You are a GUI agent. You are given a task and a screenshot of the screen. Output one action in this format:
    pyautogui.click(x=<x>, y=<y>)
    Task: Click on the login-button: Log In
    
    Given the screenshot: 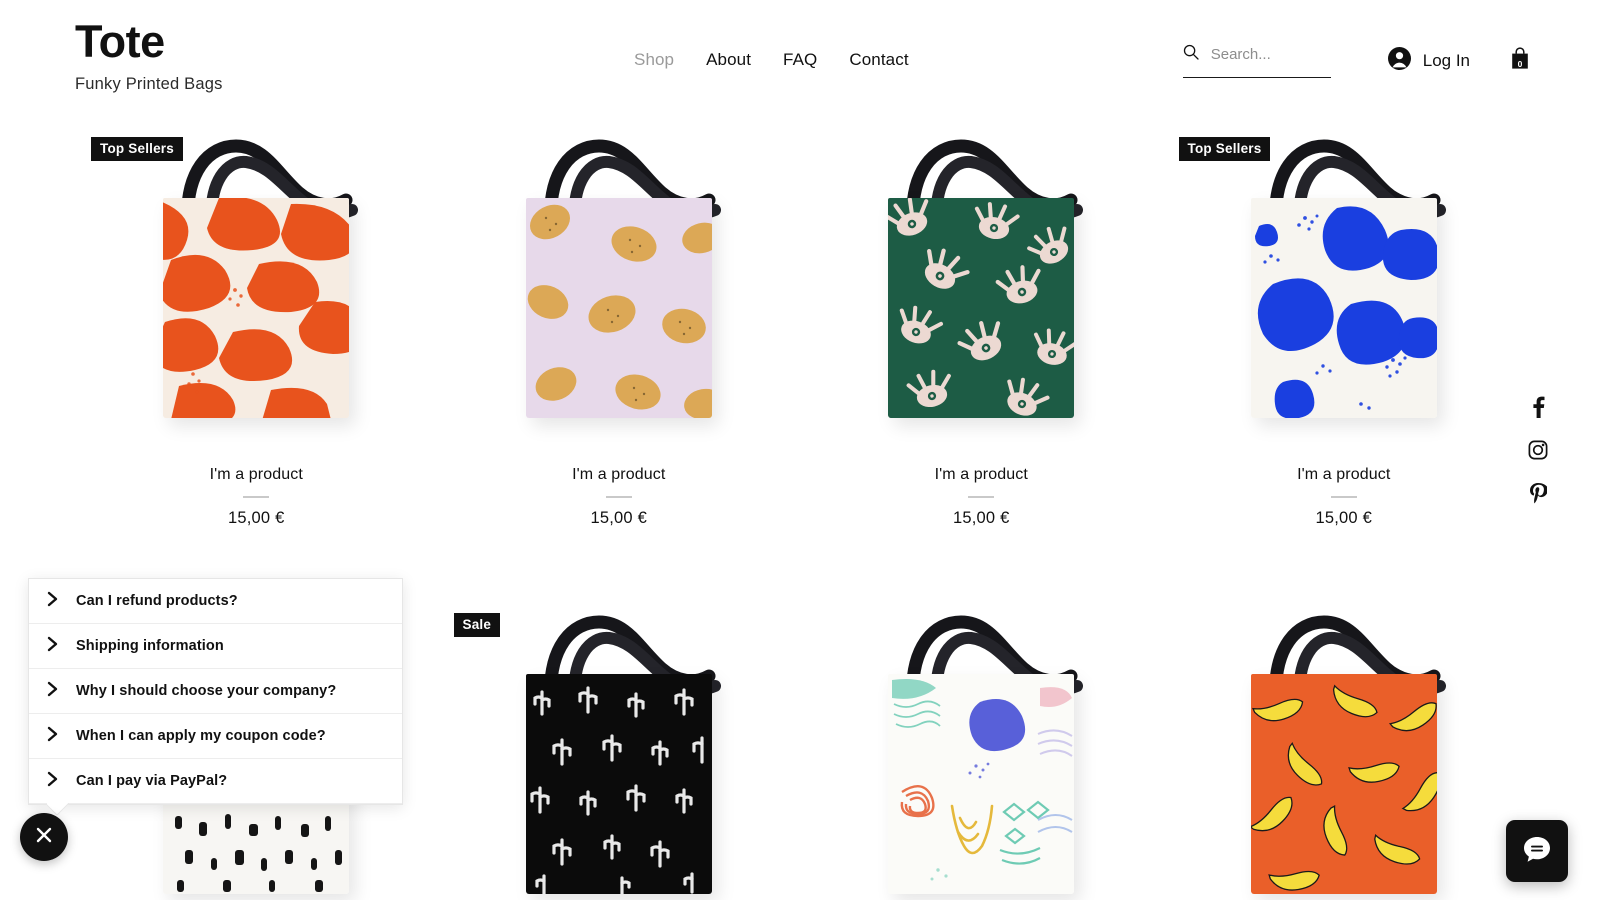 What is the action you would take?
    pyautogui.click(x=1428, y=61)
    